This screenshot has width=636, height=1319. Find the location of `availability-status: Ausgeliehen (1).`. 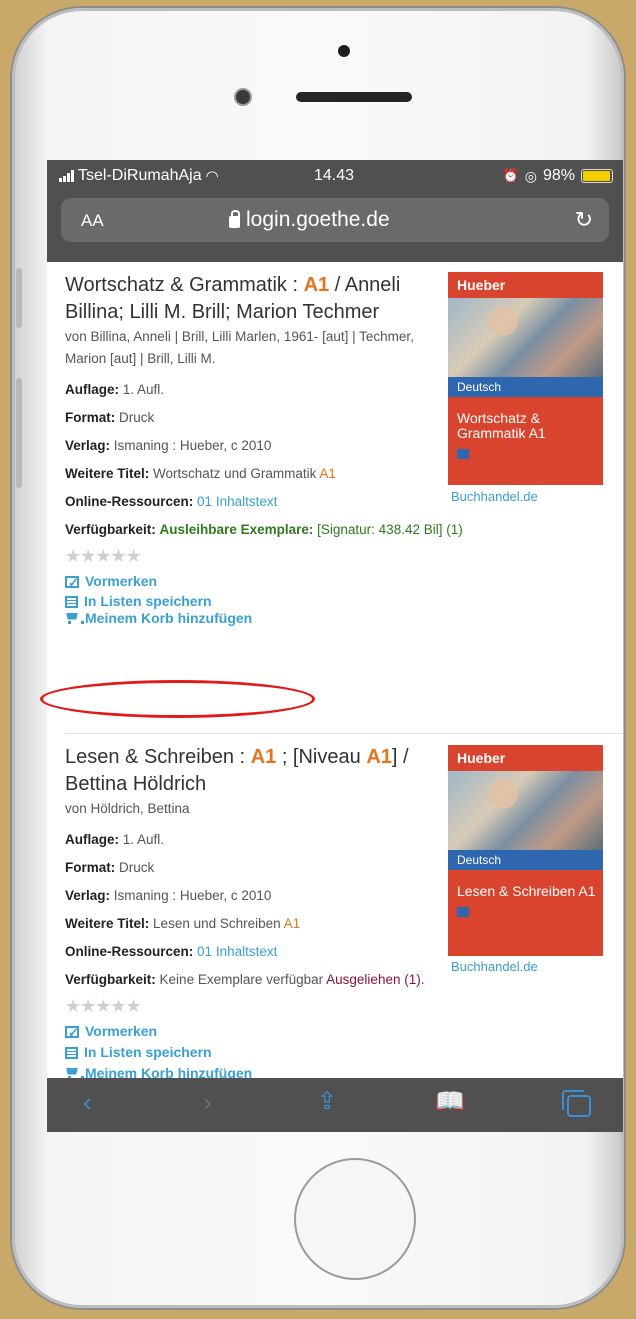

availability-status: Ausgeliehen (1). is located at coordinates (375, 979).